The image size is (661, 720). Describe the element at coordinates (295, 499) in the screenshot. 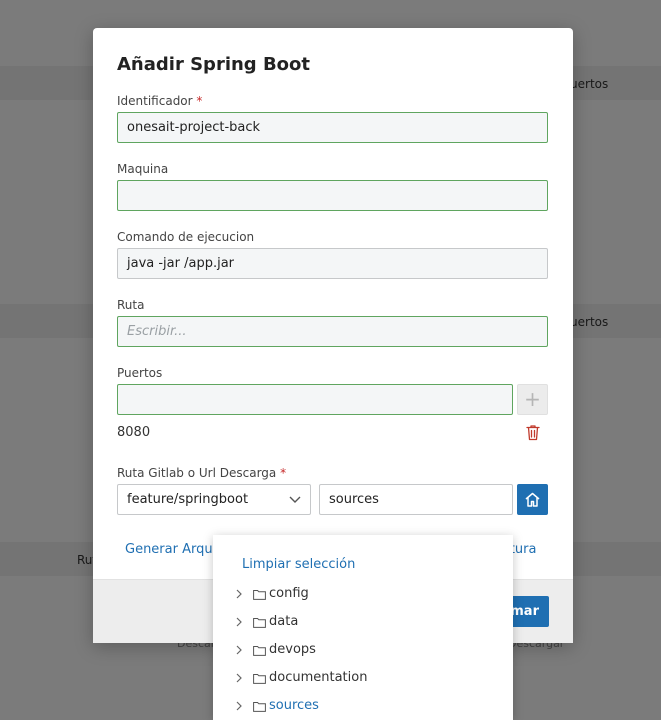

I see `chevron-down-icon` at that location.